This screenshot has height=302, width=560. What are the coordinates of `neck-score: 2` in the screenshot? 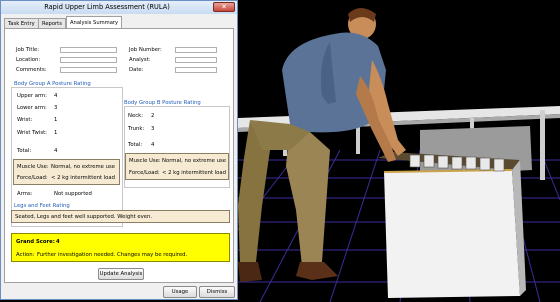 It's located at (153, 116).